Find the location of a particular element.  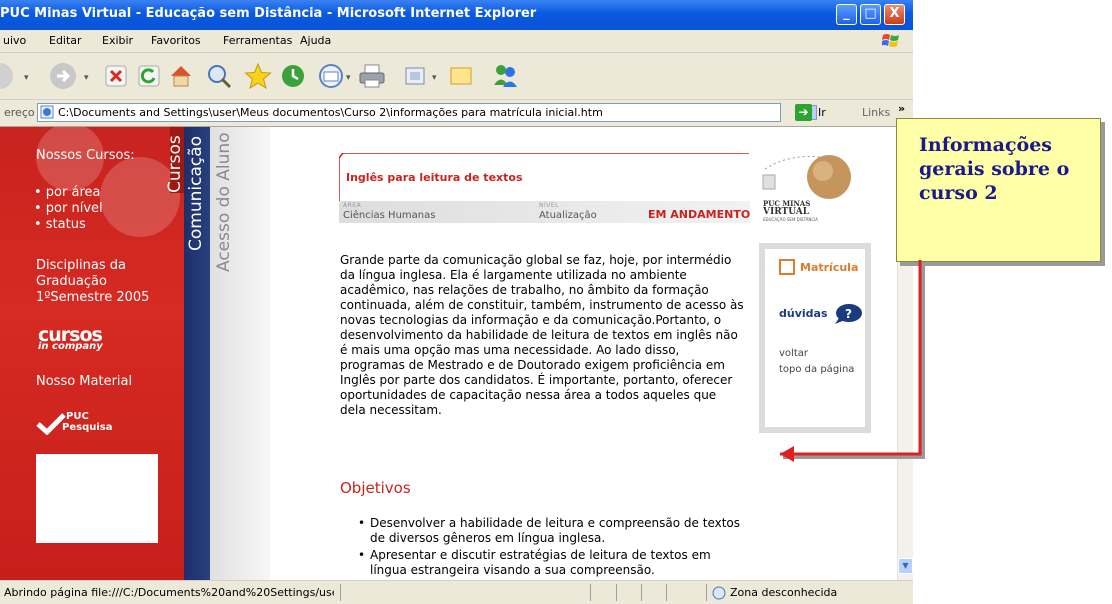

favorites-icon is located at coordinates (258, 76).